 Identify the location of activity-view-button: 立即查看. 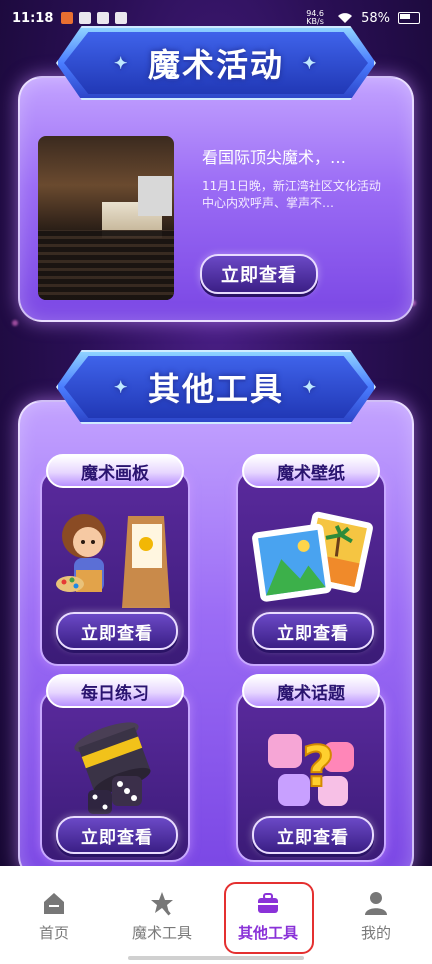
(259, 274).